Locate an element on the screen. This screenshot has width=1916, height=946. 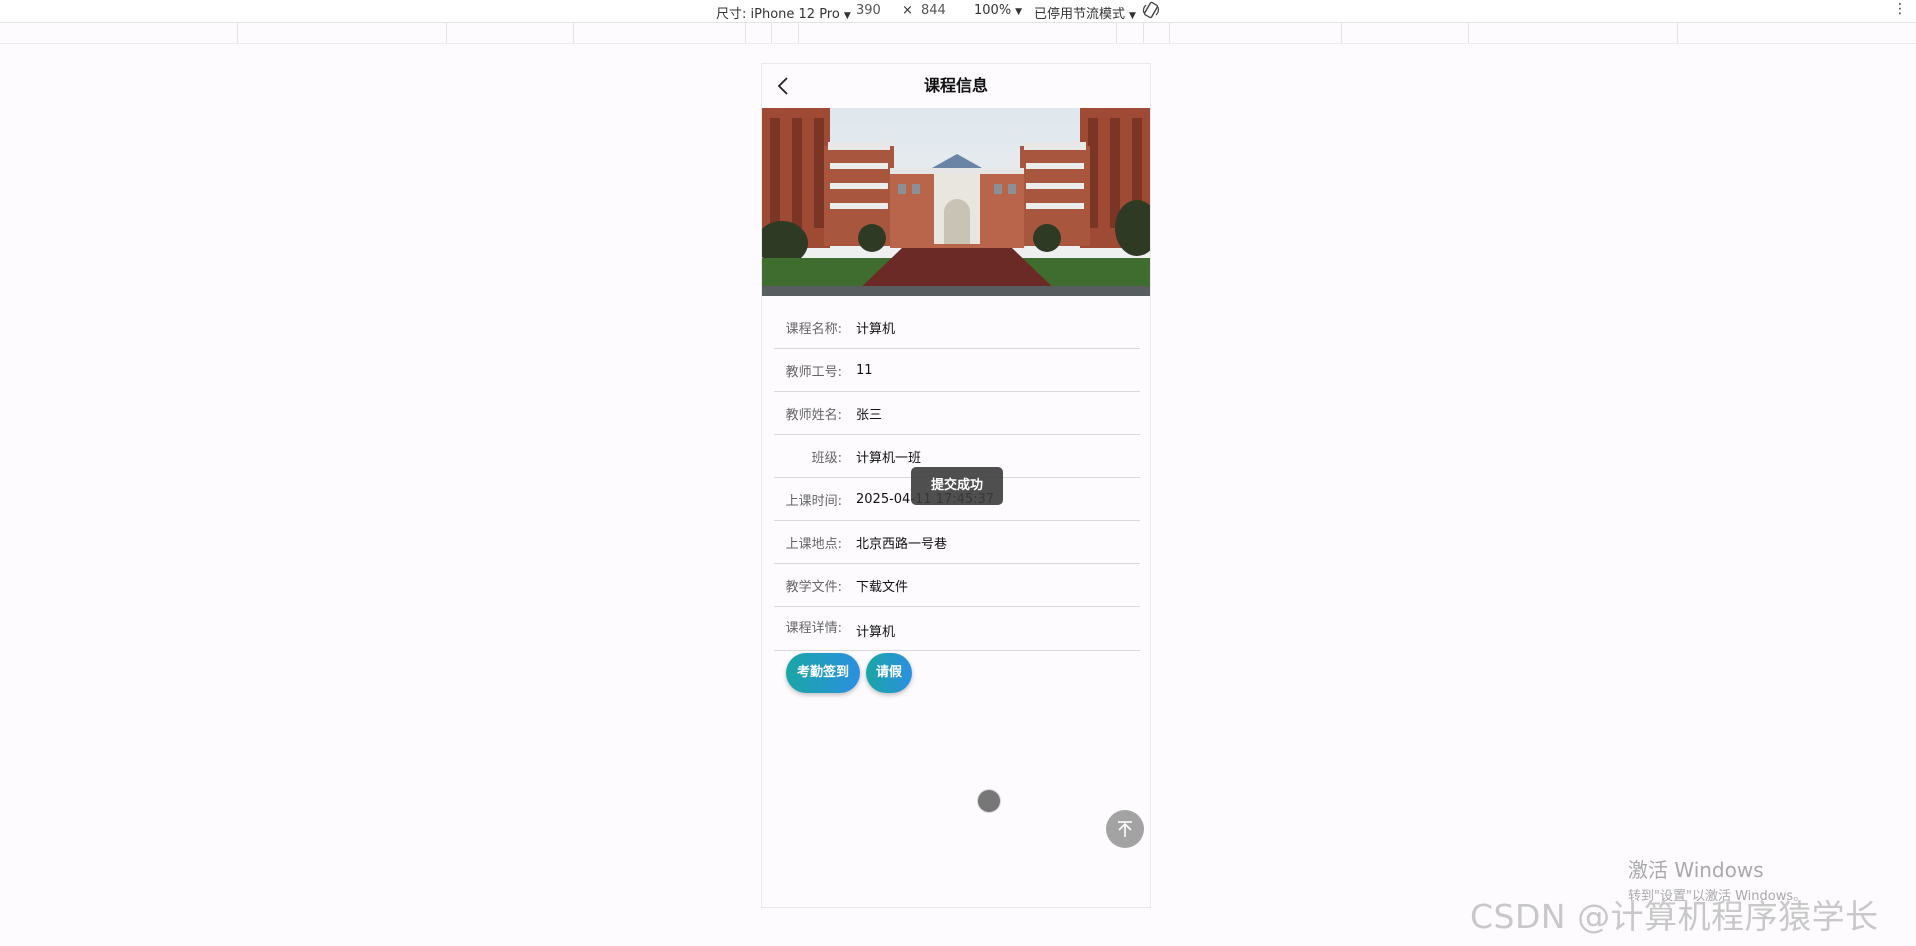
field-value: 北京西路一号巷 is located at coordinates (902, 544).